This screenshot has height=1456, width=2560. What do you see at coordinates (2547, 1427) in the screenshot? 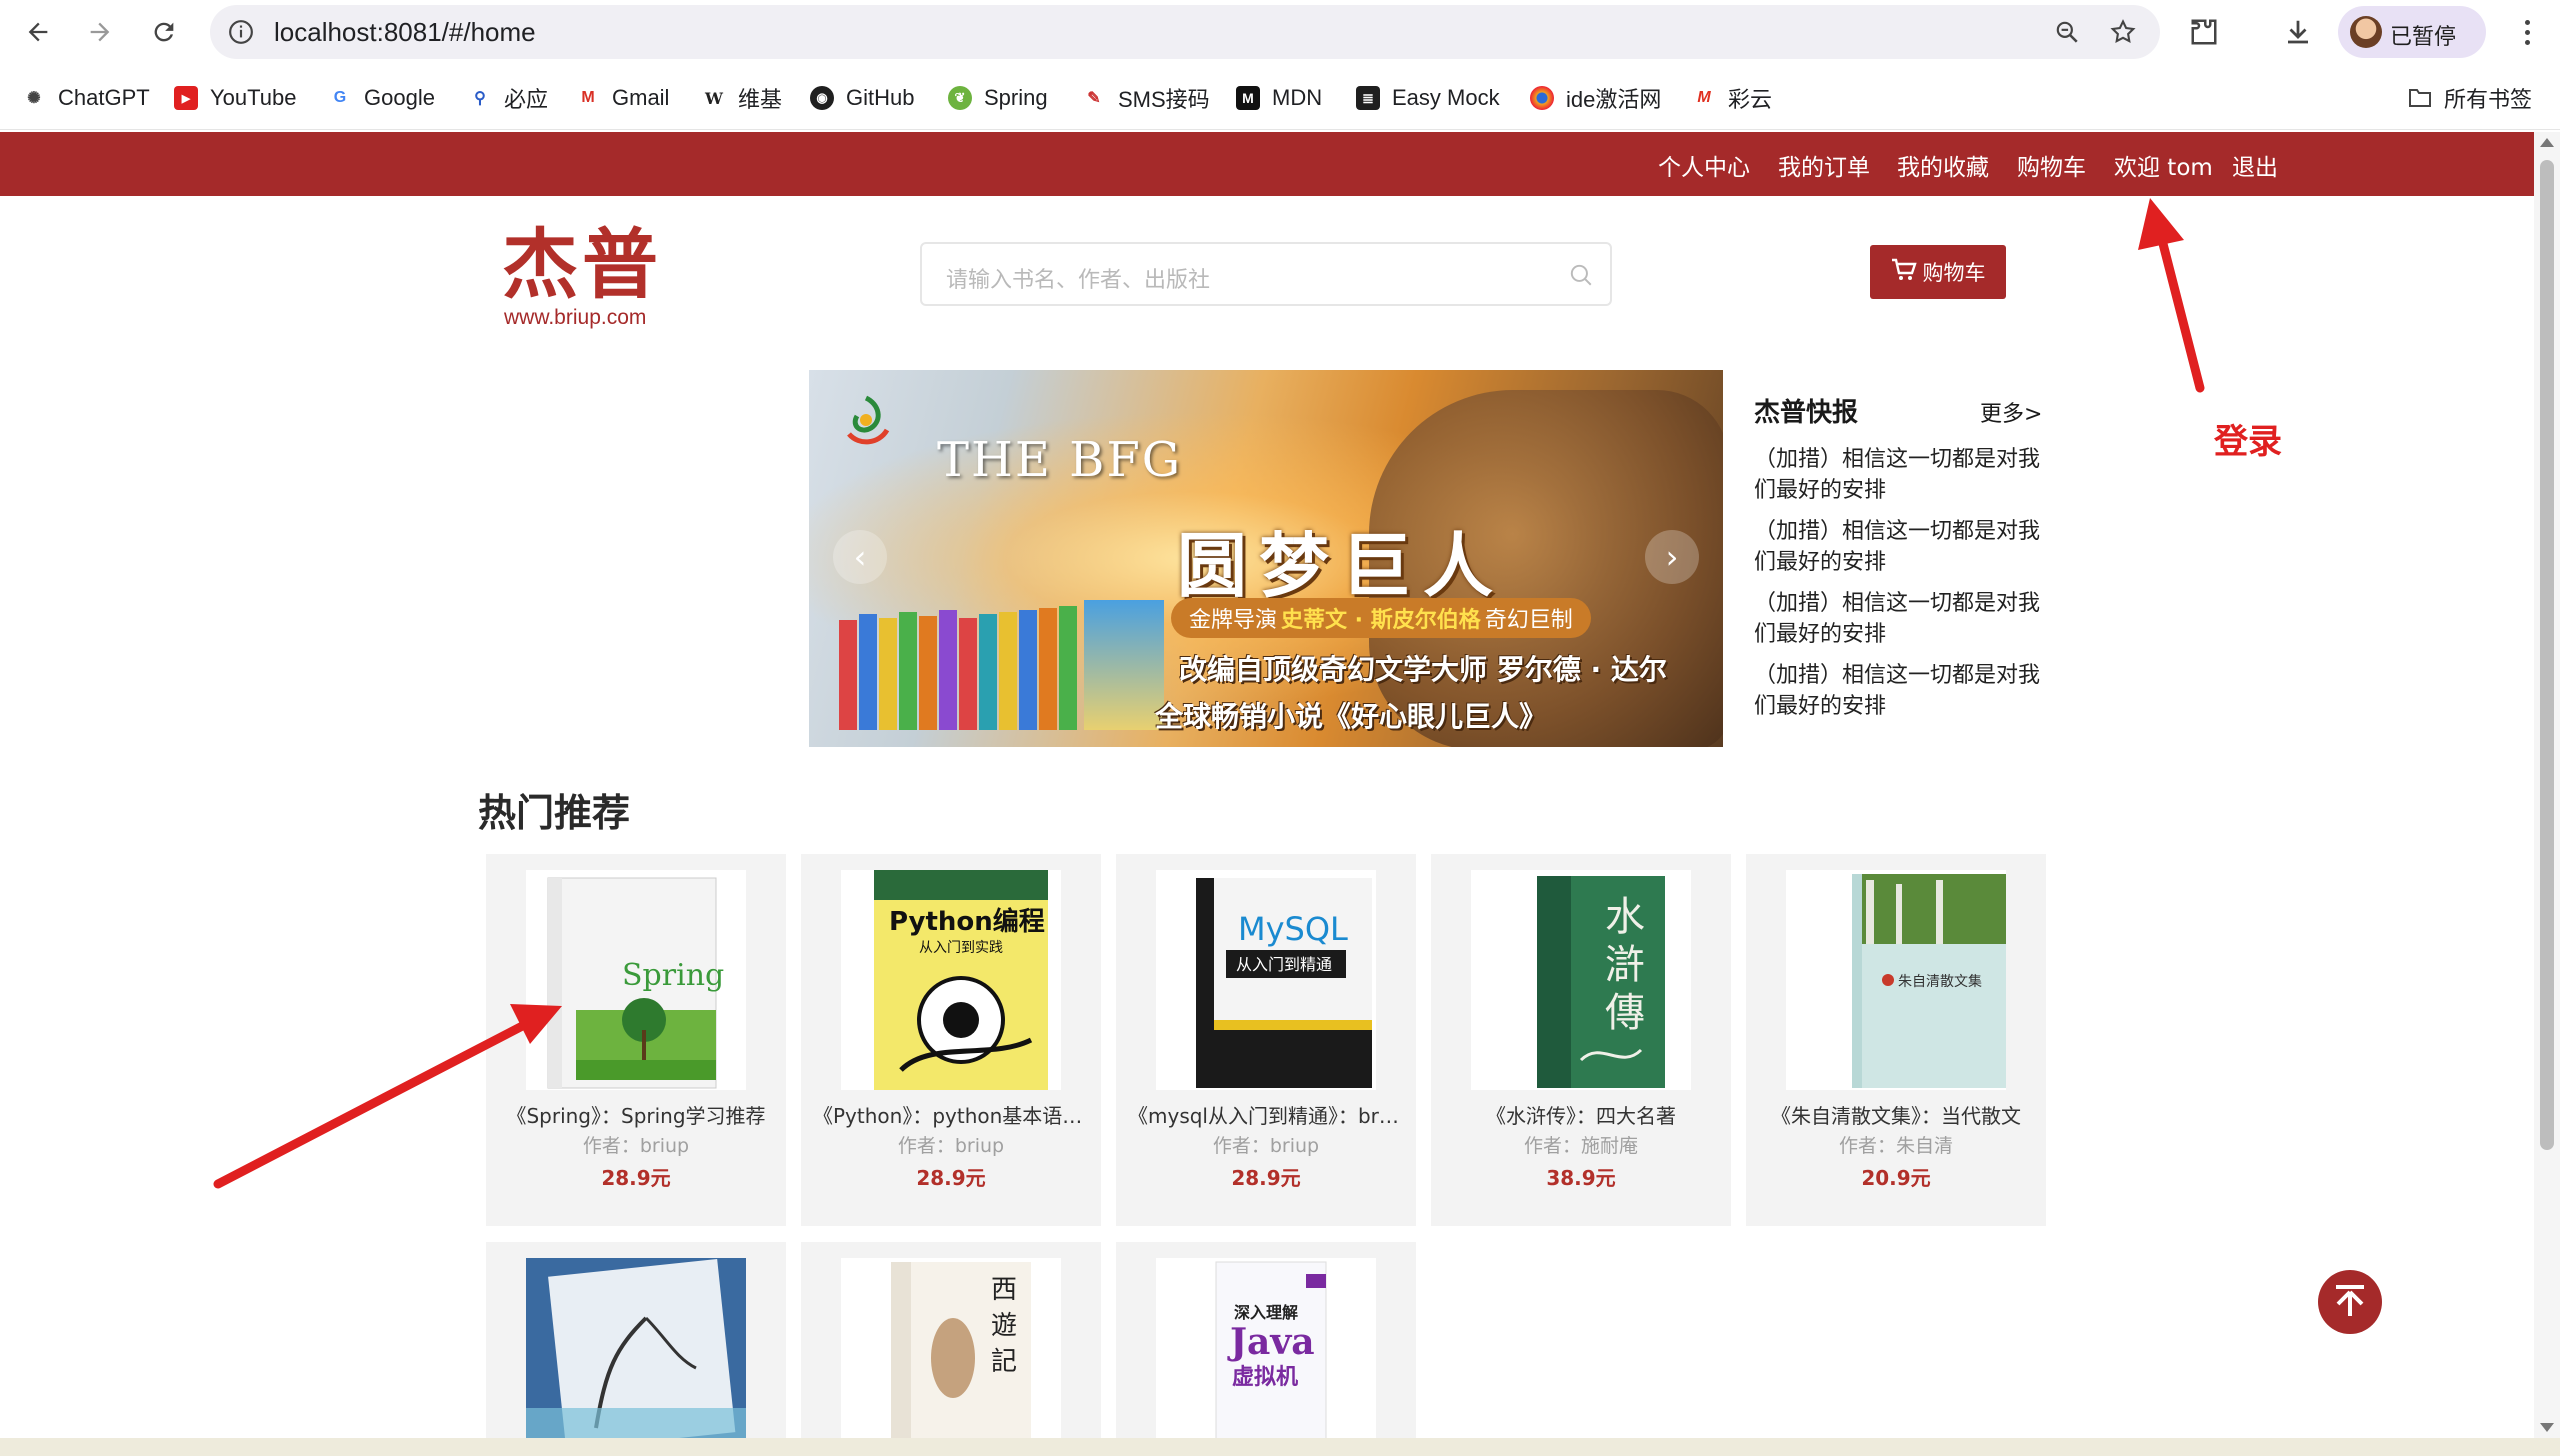
I see `scroll-down-icon` at bounding box center [2547, 1427].